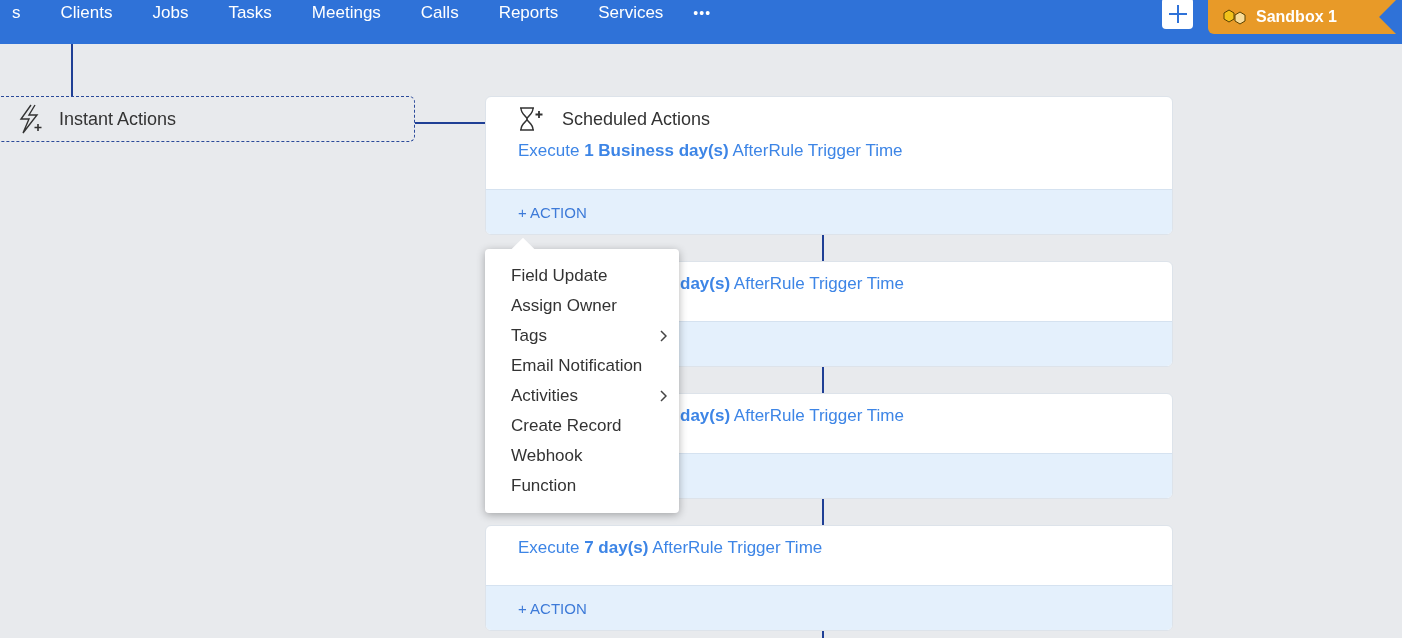 Image resolution: width=1402 pixels, height=638 pixels. What do you see at coordinates (582, 306) in the screenshot?
I see `menu-item: Assign Owner` at bounding box center [582, 306].